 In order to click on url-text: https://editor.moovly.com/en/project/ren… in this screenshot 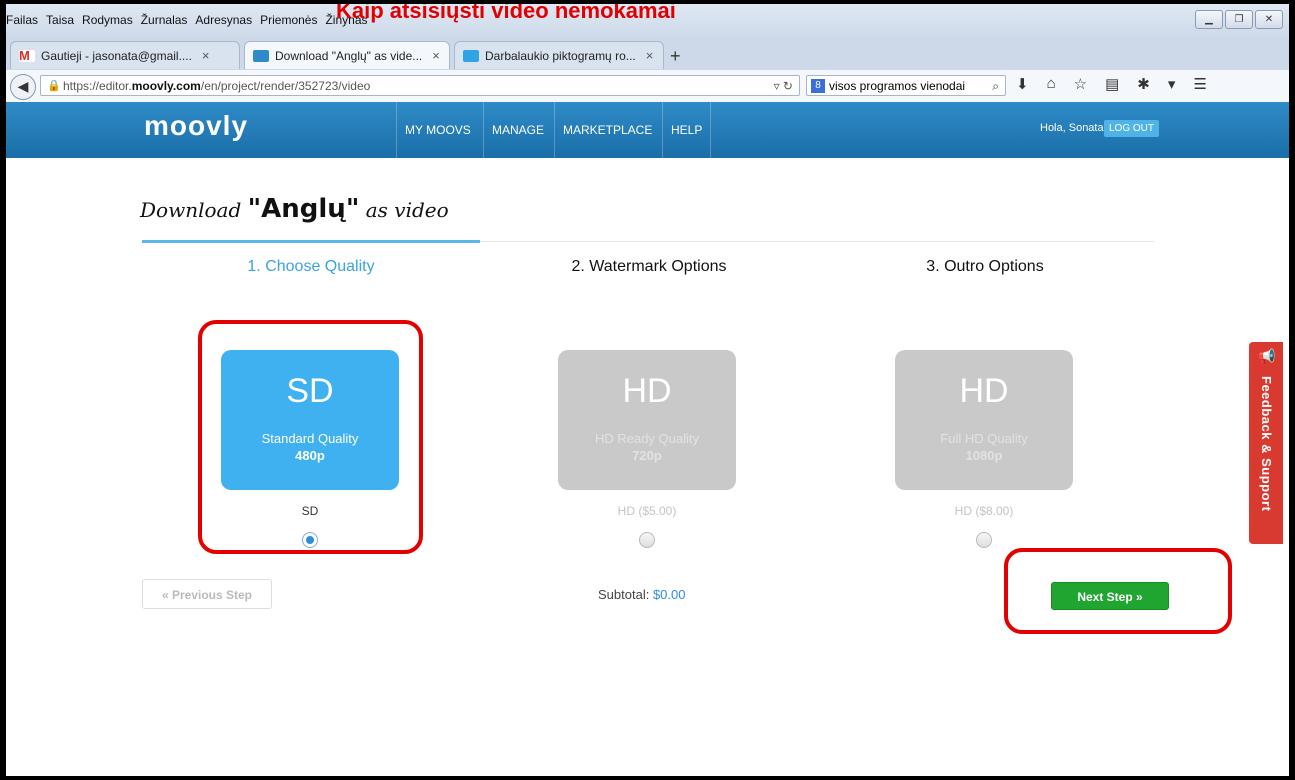, I will do `click(217, 86)`.